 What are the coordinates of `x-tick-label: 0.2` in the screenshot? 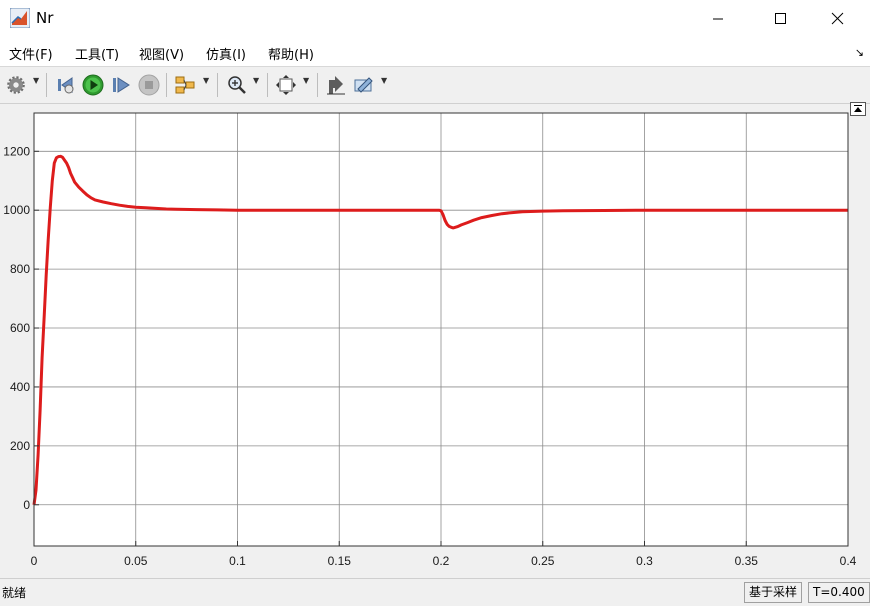 It's located at (441, 561).